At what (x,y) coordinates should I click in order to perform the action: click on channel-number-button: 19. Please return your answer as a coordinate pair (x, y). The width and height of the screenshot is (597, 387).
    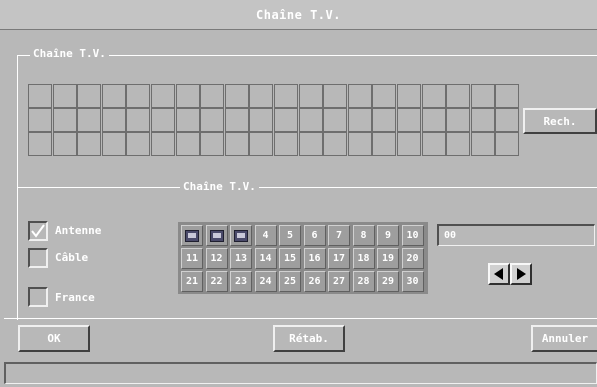
    Looking at the image, I should click on (388, 258).